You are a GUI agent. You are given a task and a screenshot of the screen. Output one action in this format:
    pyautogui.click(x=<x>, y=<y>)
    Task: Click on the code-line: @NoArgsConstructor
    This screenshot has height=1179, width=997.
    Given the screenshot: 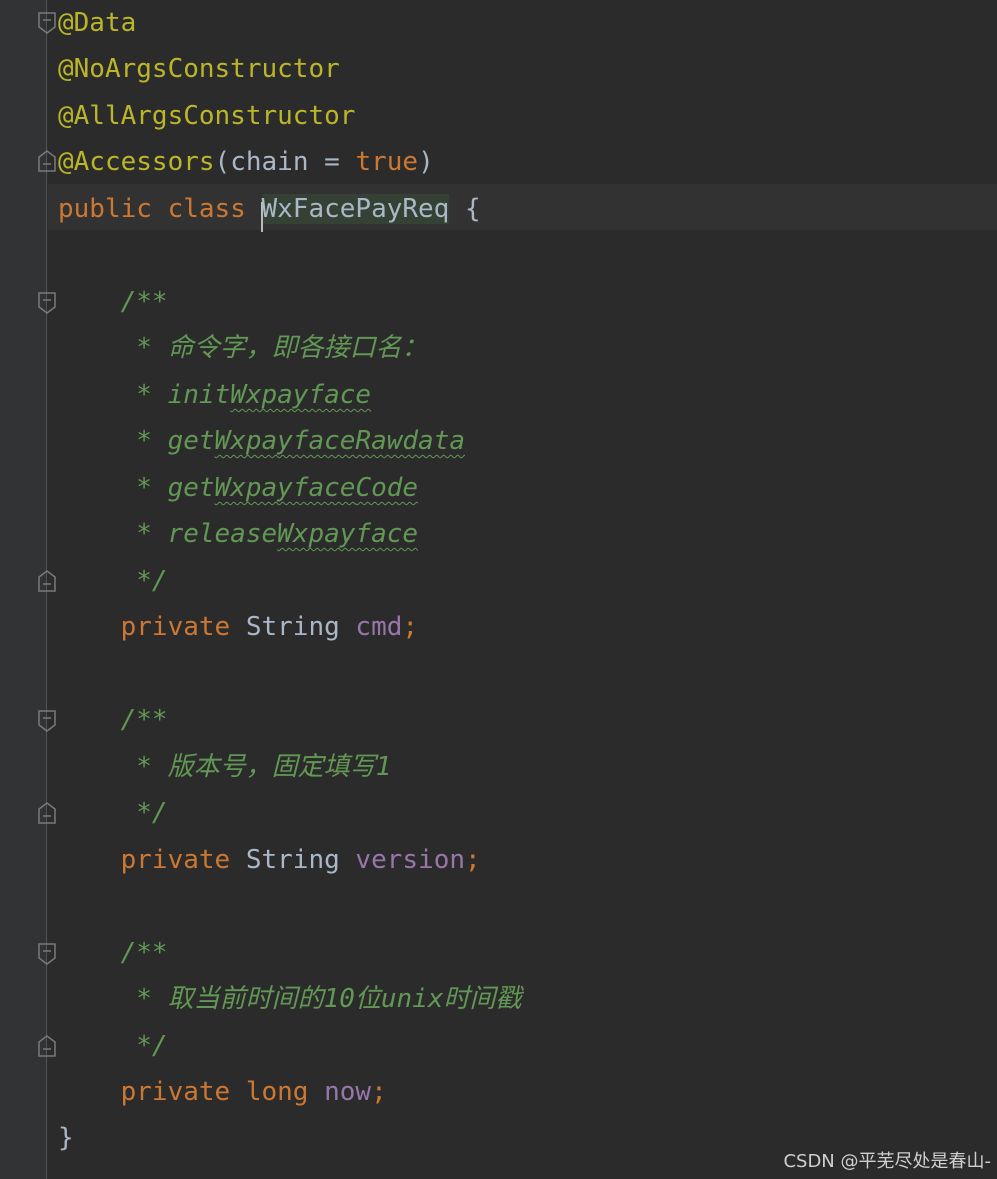 What is the action you would take?
    pyautogui.click(x=170, y=69)
    